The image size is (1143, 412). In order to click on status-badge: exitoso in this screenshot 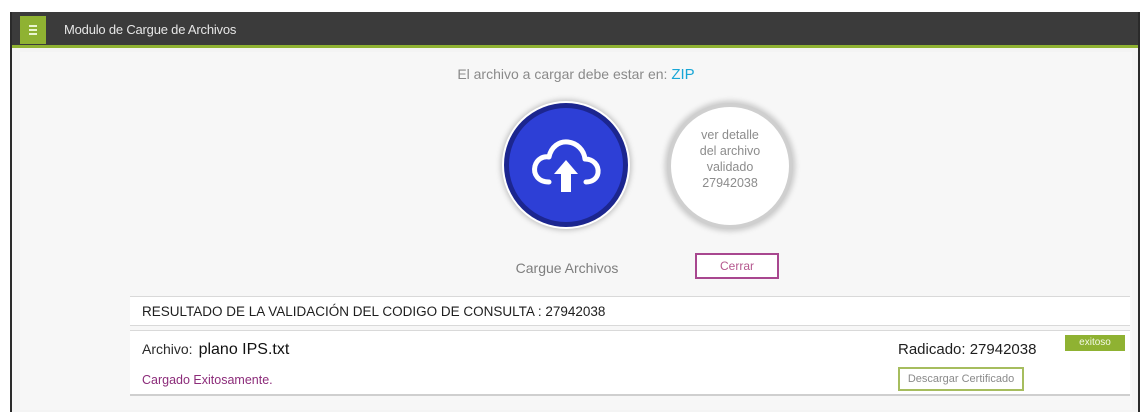, I will do `click(1095, 343)`.